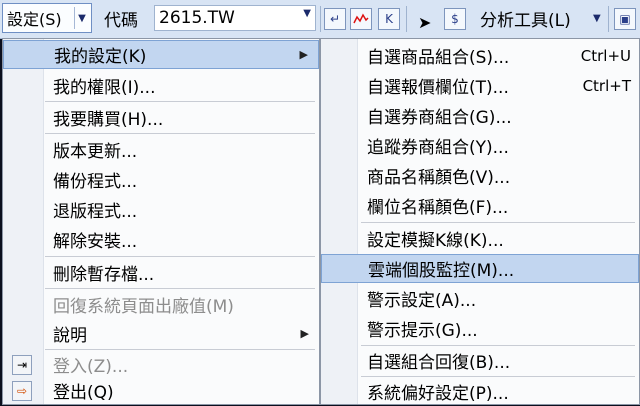  What do you see at coordinates (361, 19) in the screenshot?
I see `chart-line-icon` at bounding box center [361, 19].